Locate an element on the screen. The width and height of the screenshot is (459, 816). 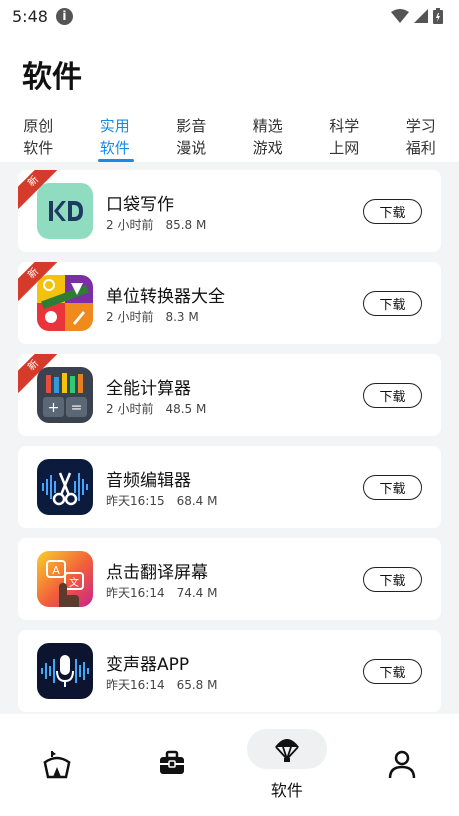
info-icon: i is located at coordinates (64, 16).